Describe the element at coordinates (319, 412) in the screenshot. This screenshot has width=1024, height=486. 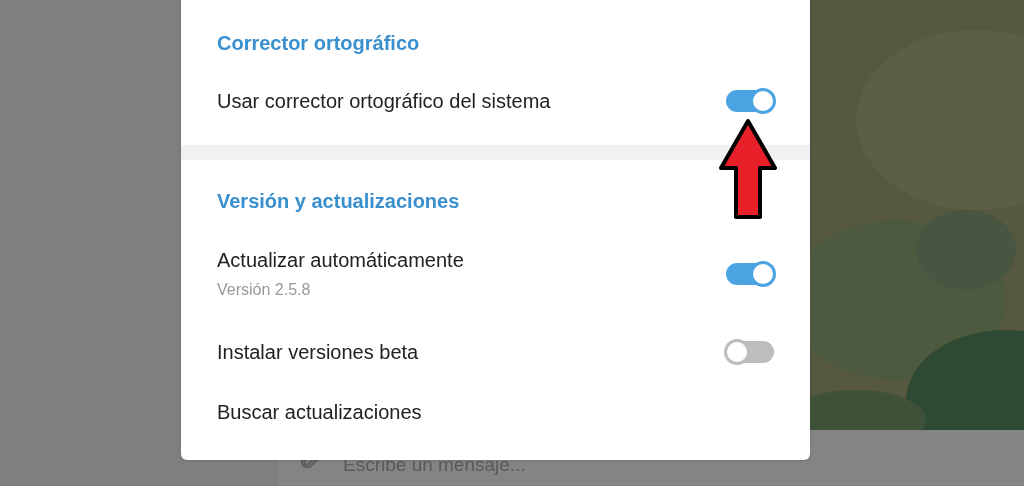
I see `check-updates-button: Buscar actualizaciones` at that location.